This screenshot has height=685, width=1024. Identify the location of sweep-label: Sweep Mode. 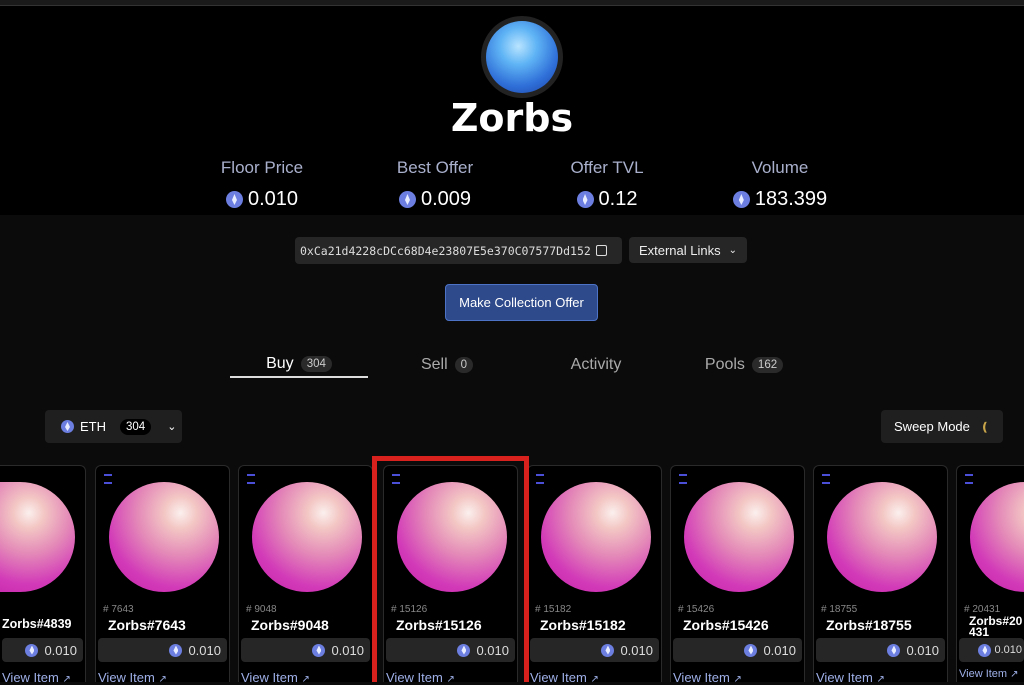
(932, 426).